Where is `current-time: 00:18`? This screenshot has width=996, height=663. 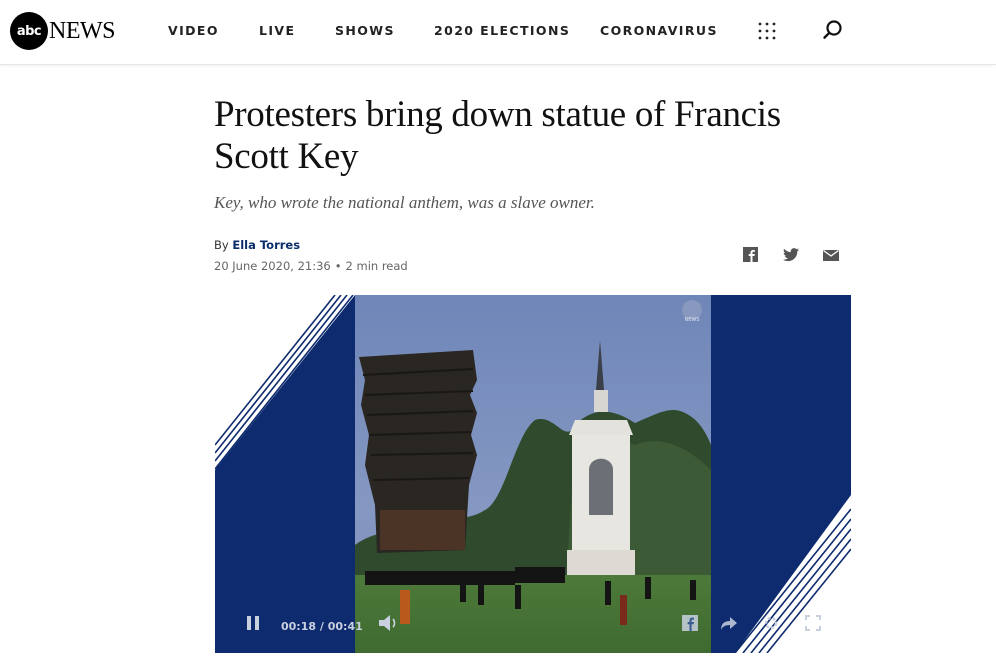 current-time: 00:18 is located at coordinates (299, 626).